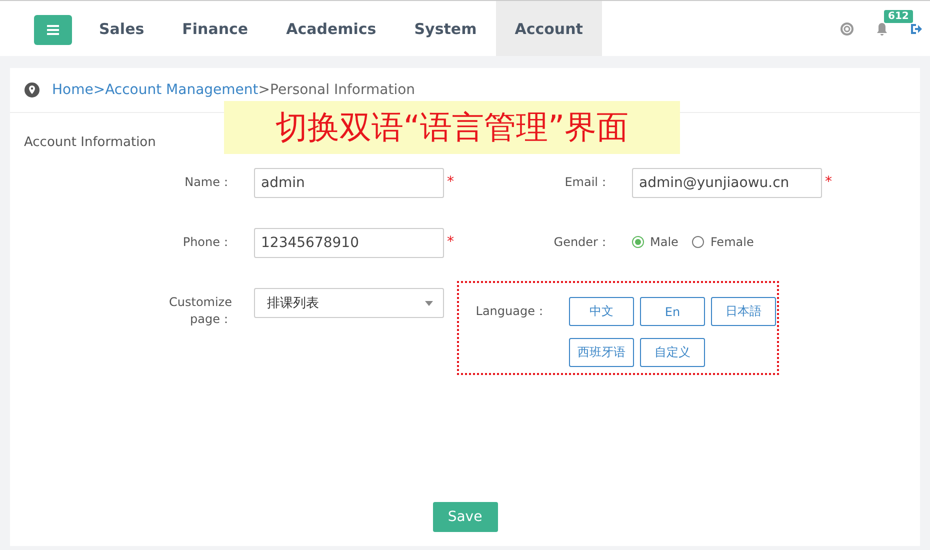 This screenshot has width=930, height=550. Describe the element at coordinates (743, 311) in the screenshot. I see `language-button: 日本語` at that location.